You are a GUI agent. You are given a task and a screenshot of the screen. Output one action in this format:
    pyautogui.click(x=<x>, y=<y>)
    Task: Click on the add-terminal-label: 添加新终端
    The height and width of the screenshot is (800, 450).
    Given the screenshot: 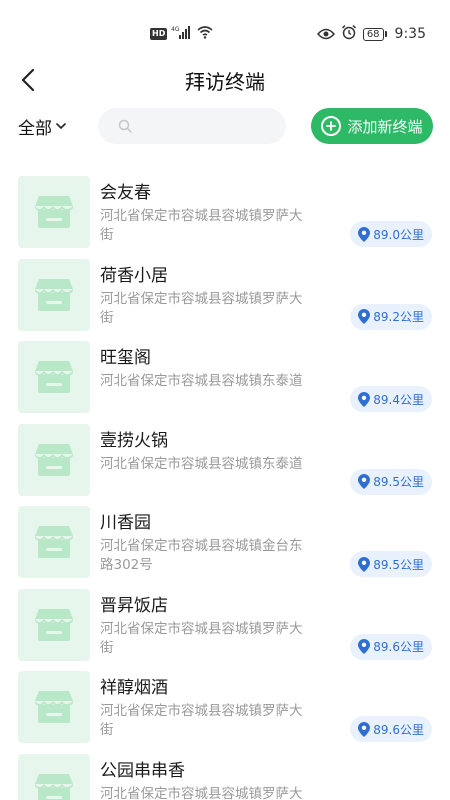 What is the action you would take?
    pyautogui.click(x=385, y=126)
    